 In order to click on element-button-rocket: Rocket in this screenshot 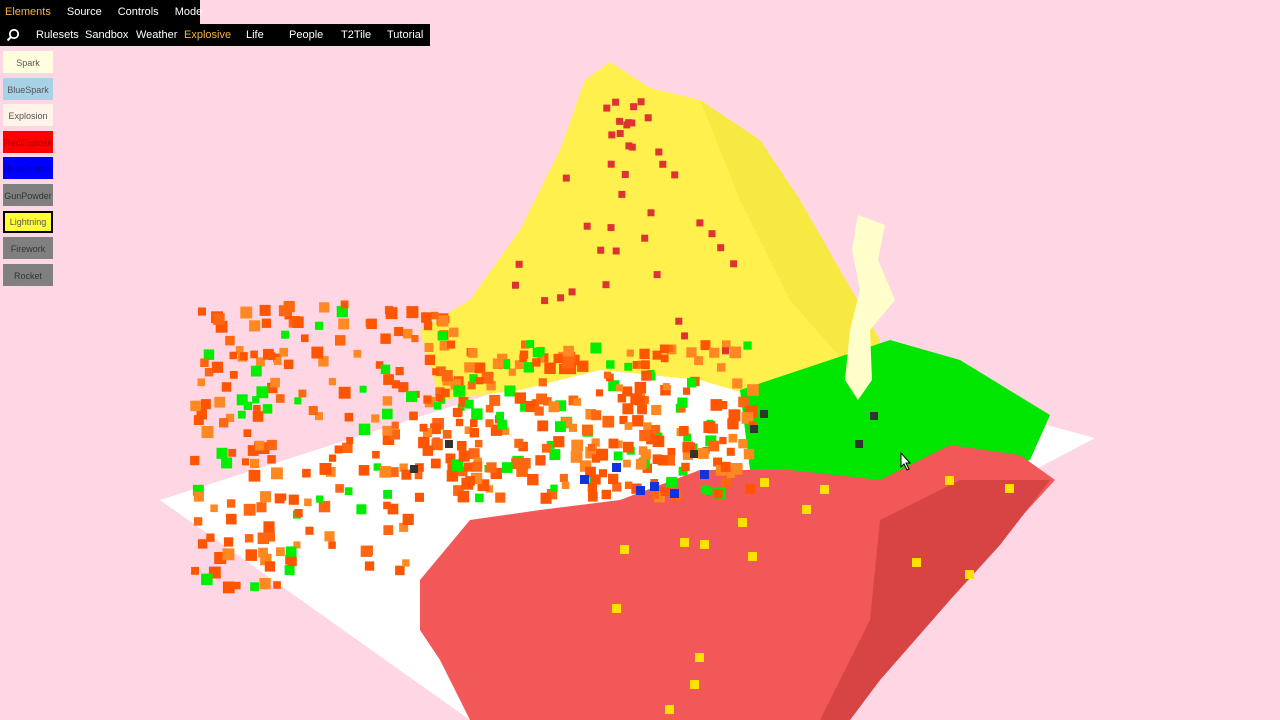, I will do `click(28, 274)`.